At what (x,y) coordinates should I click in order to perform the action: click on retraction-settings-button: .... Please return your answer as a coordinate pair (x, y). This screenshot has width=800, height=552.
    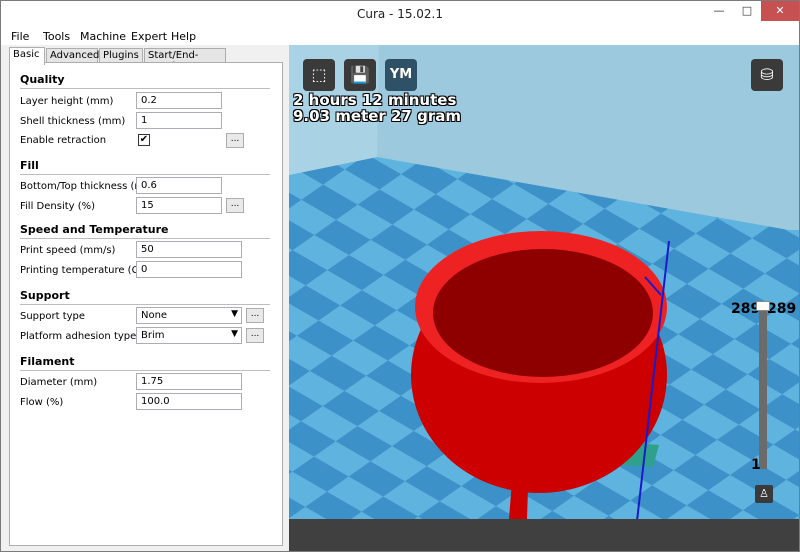
    Looking at the image, I should click on (235, 140).